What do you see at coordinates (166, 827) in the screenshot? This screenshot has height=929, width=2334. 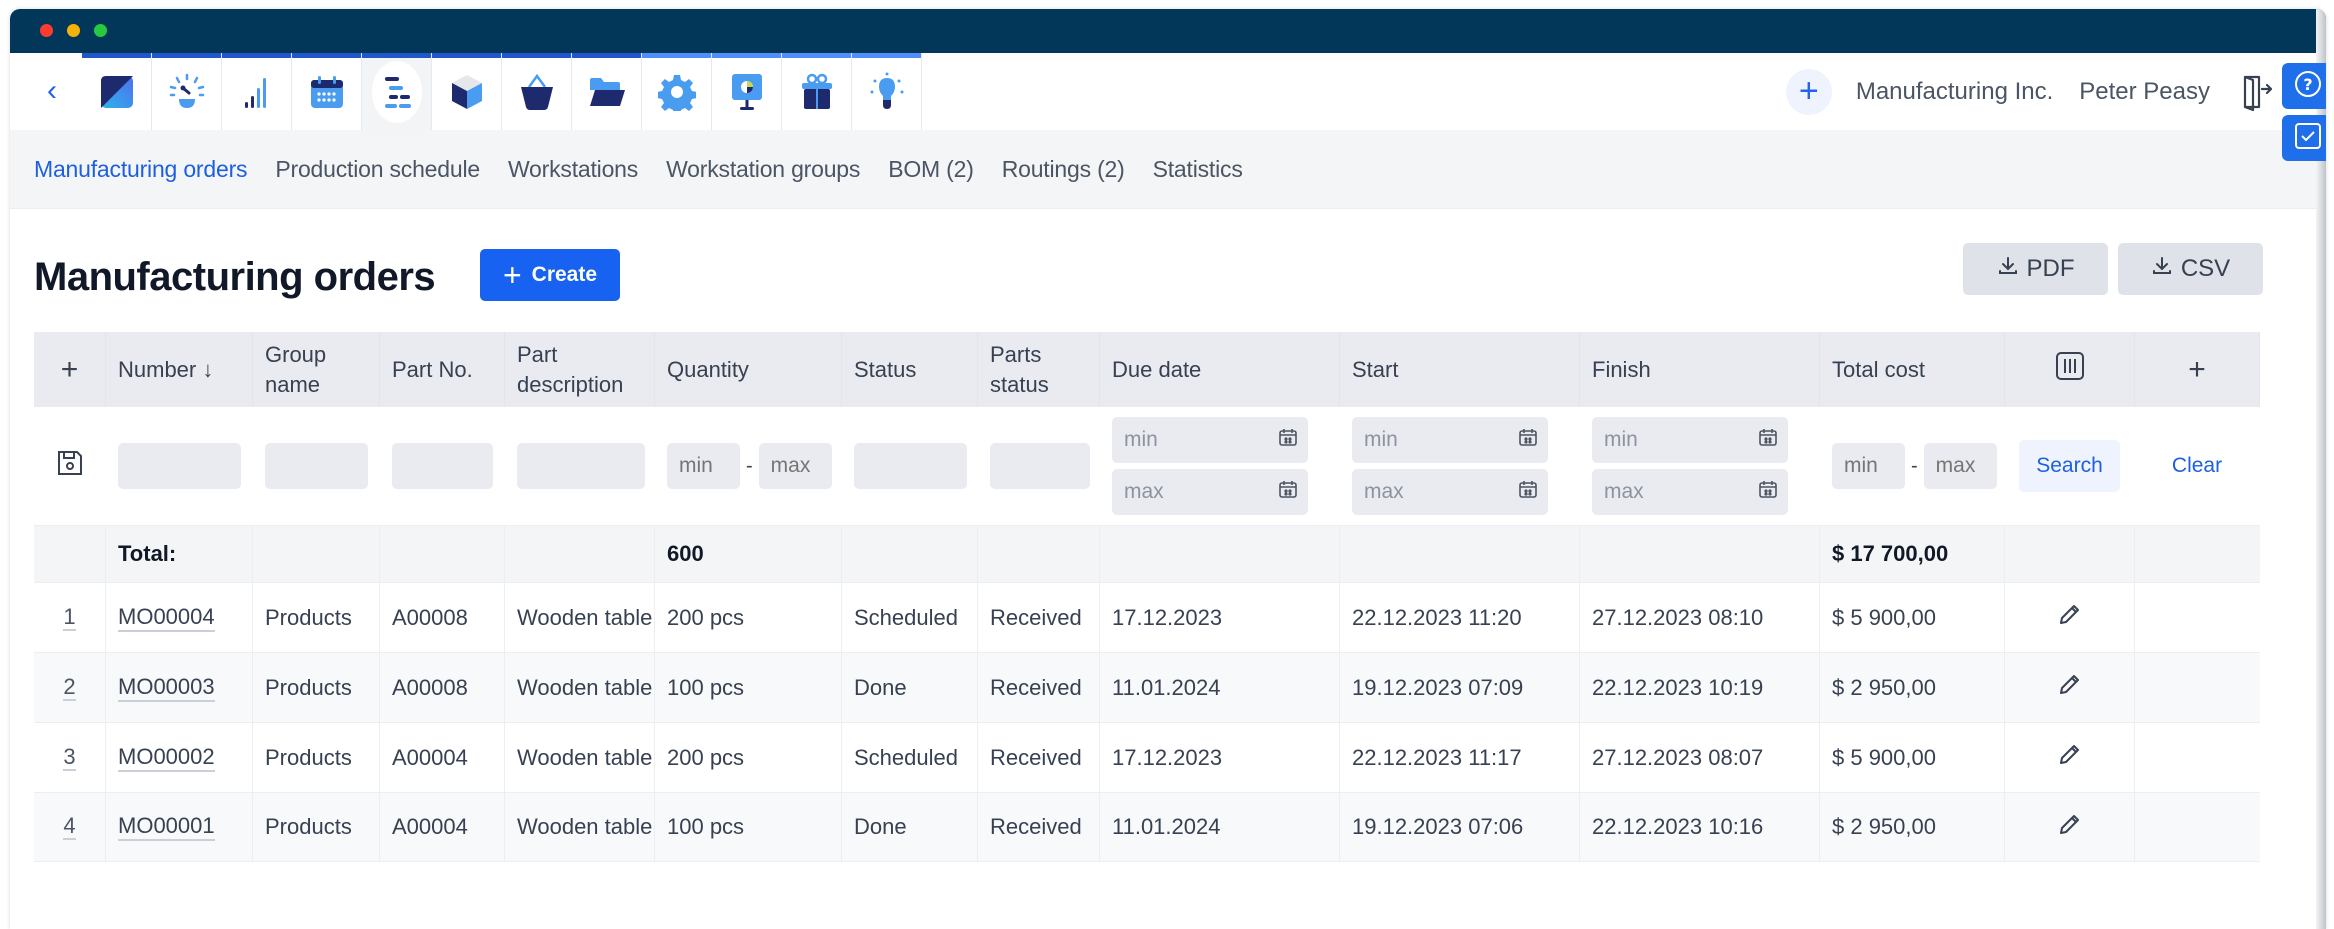 I see `order-number-link: MO00001` at bounding box center [166, 827].